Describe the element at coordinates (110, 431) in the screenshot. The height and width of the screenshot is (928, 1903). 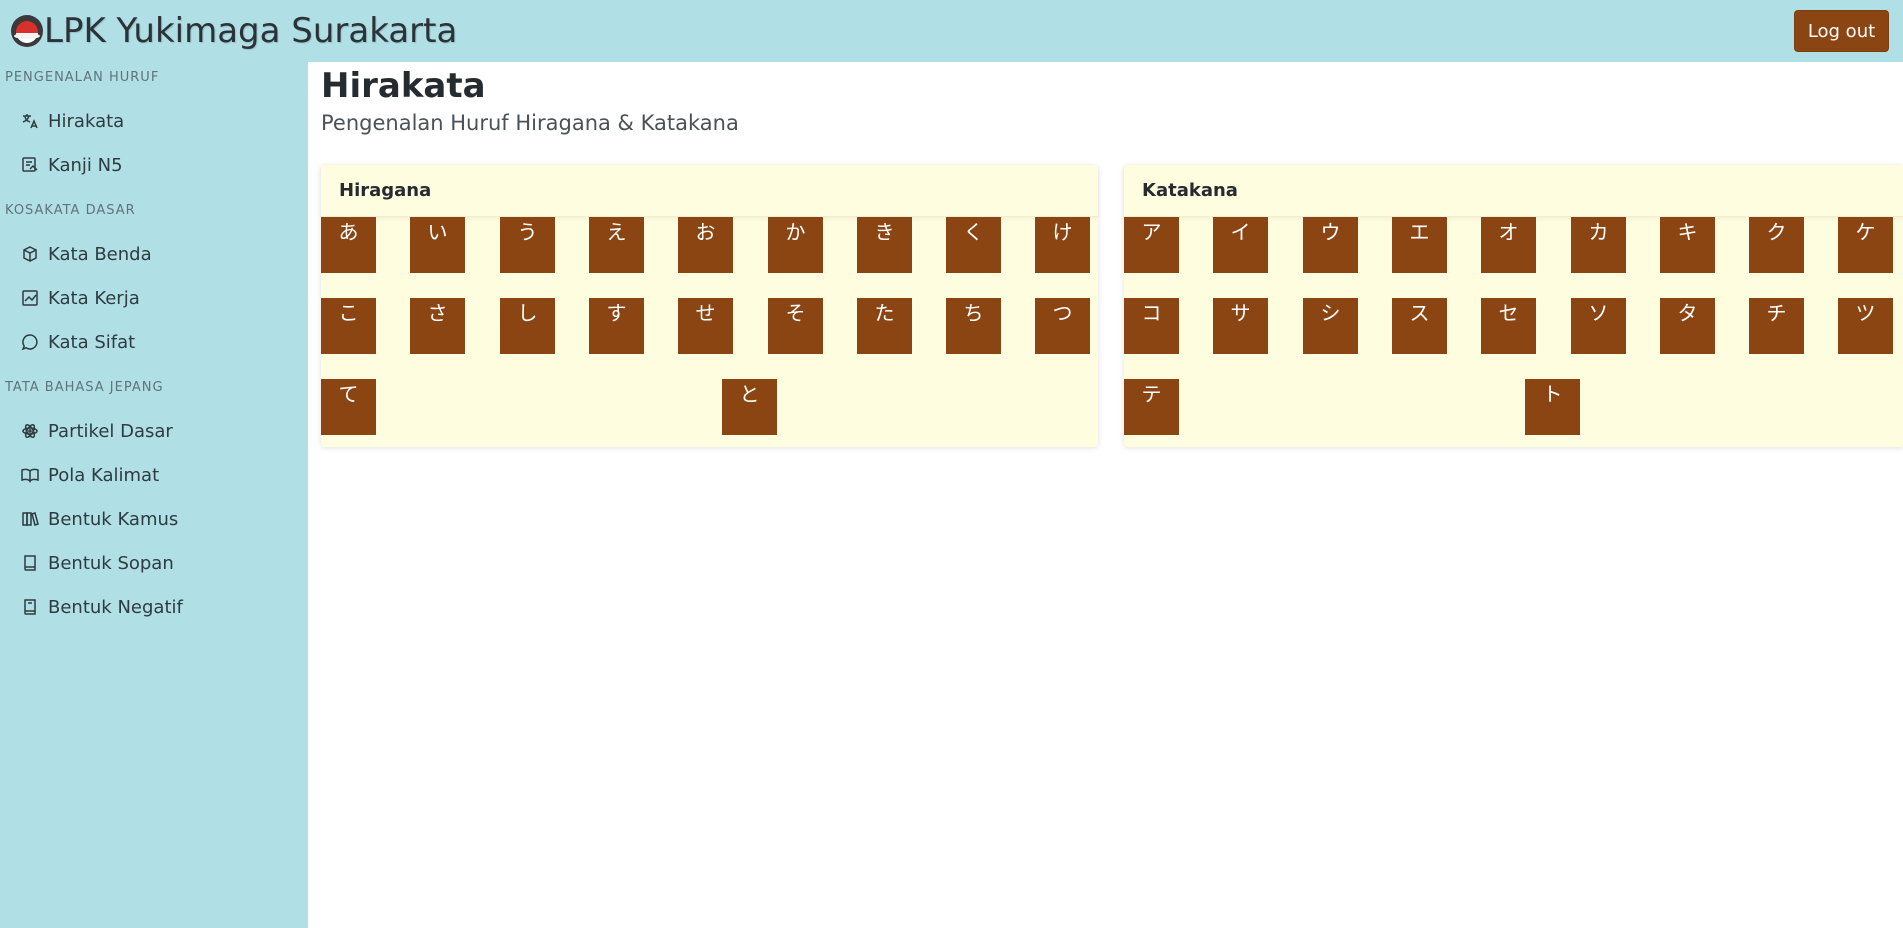
I see `sidebar-item-label: Partikel Dasar` at that location.